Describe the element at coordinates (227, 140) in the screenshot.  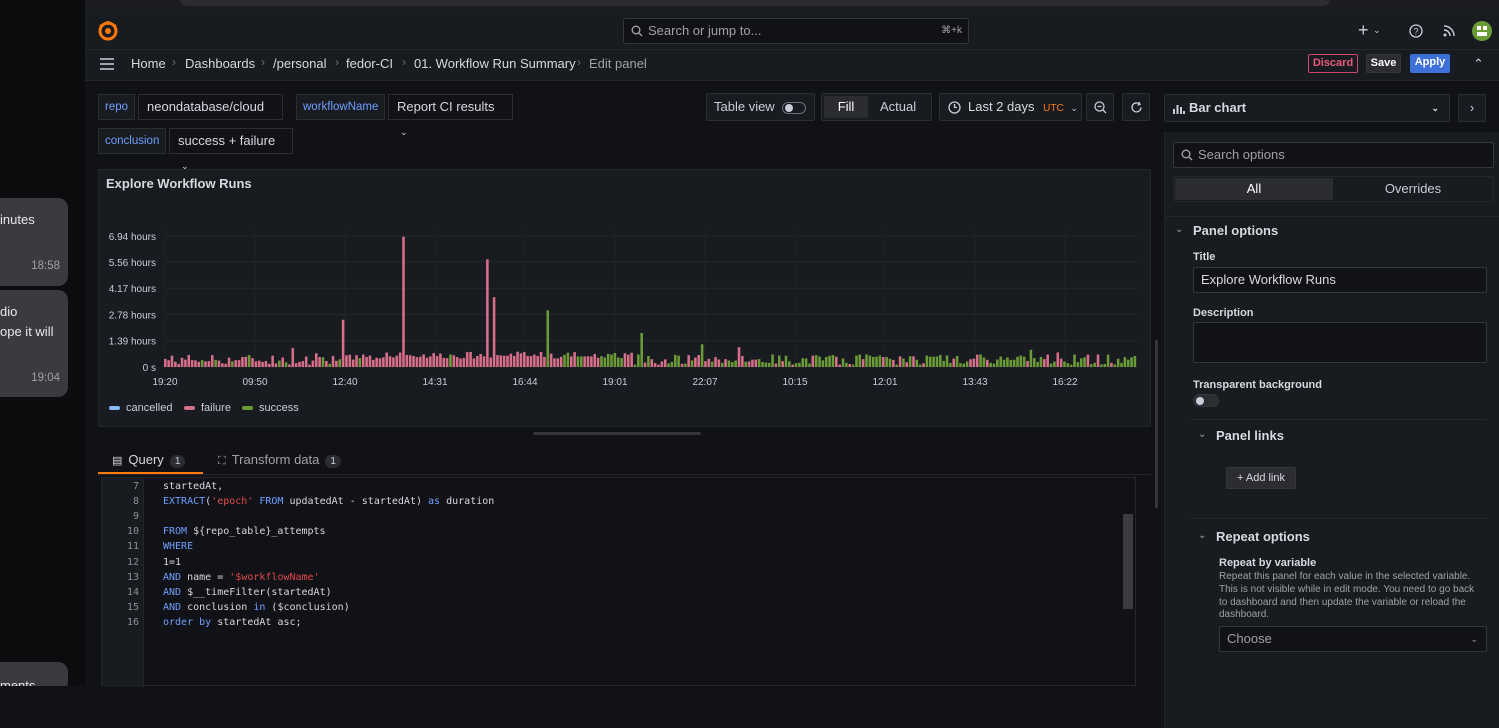
I see `variable-value: success + failure` at that location.